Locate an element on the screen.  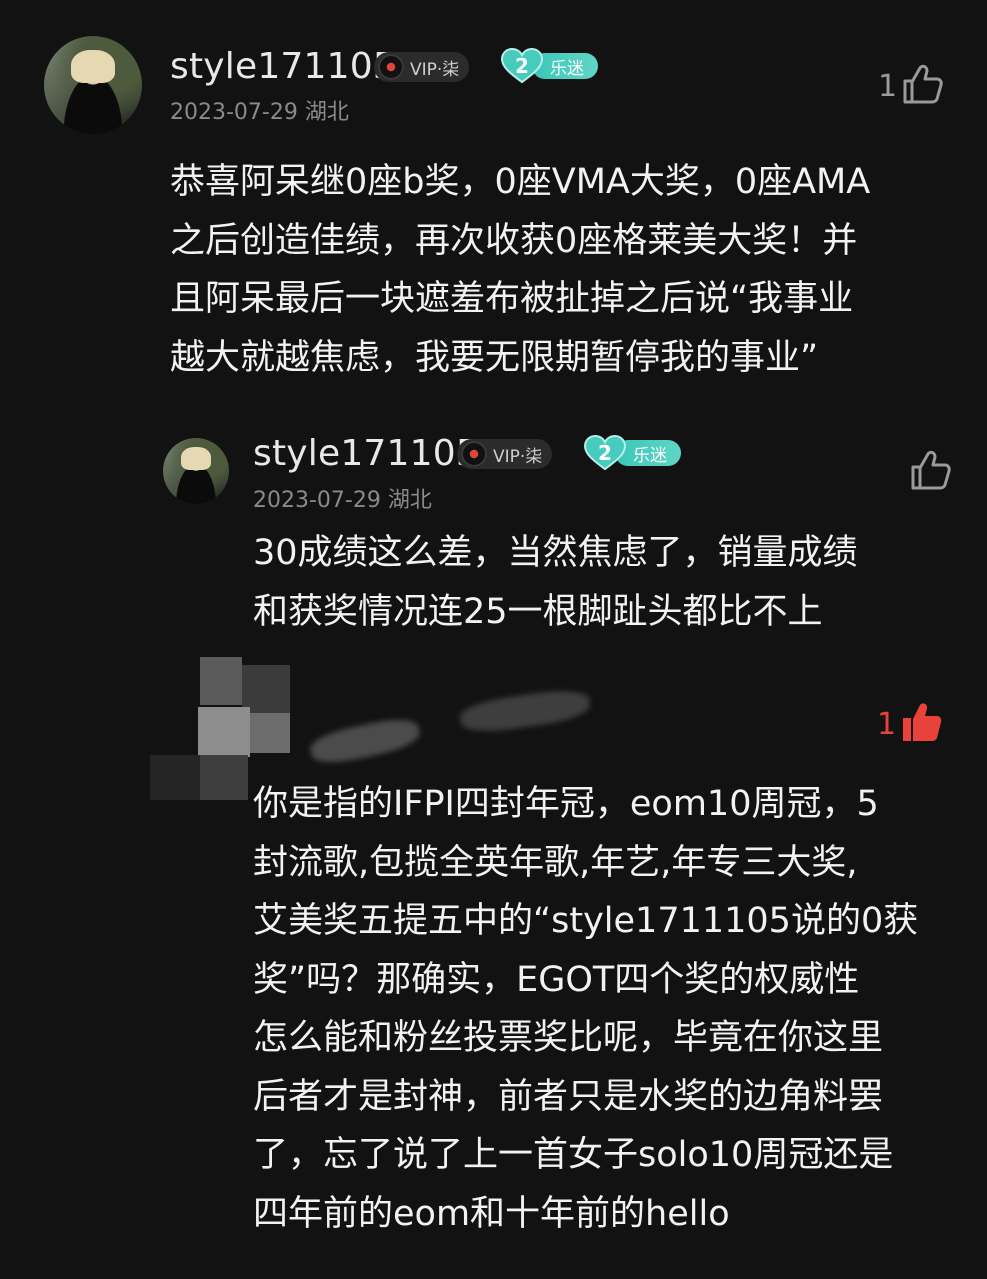
redacted-username is located at coordinates (450, 728).